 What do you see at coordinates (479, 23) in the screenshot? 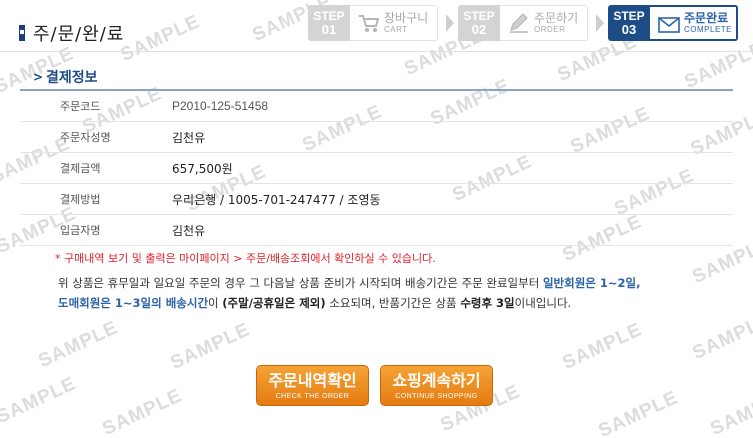
I see `step-number: STEP 02` at bounding box center [479, 23].